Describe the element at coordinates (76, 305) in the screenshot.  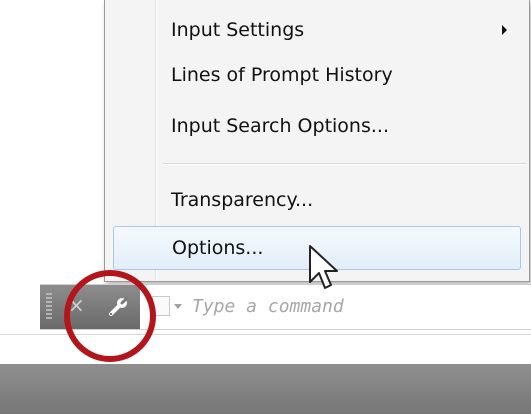
I see `close-icon: ×` at that location.